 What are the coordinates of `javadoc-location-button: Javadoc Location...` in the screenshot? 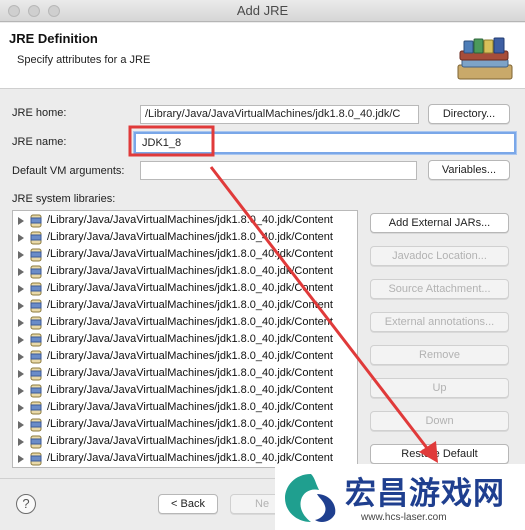 It's located at (439, 256).